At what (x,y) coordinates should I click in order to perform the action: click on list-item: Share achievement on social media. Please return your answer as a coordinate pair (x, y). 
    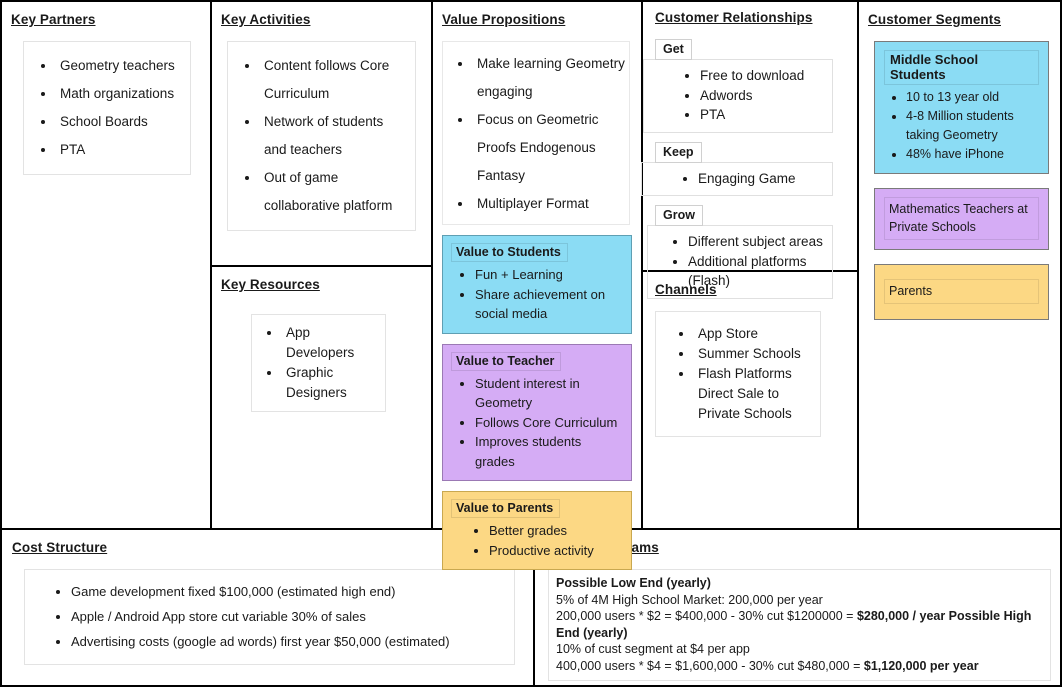
    Looking at the image, I should click on (549, 304).